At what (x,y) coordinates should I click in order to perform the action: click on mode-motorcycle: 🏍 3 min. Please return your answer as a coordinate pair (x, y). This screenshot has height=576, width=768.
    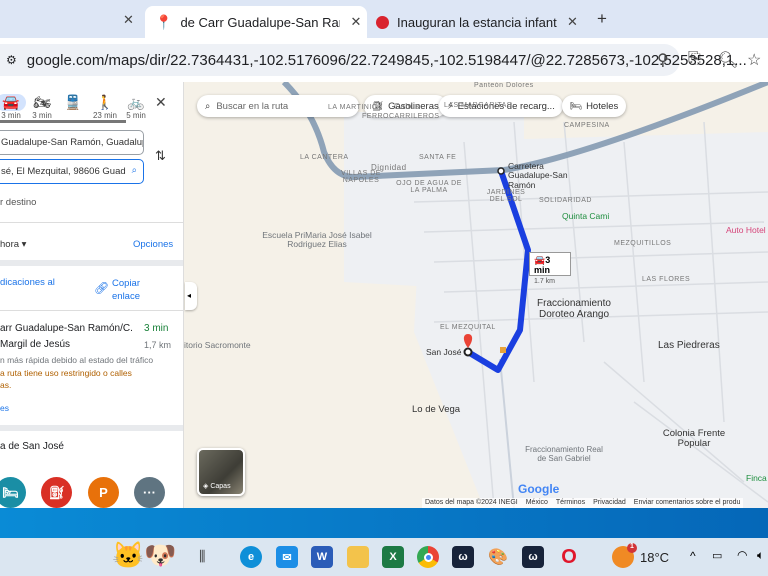
    Looking at the image, I should click on (42, 107).